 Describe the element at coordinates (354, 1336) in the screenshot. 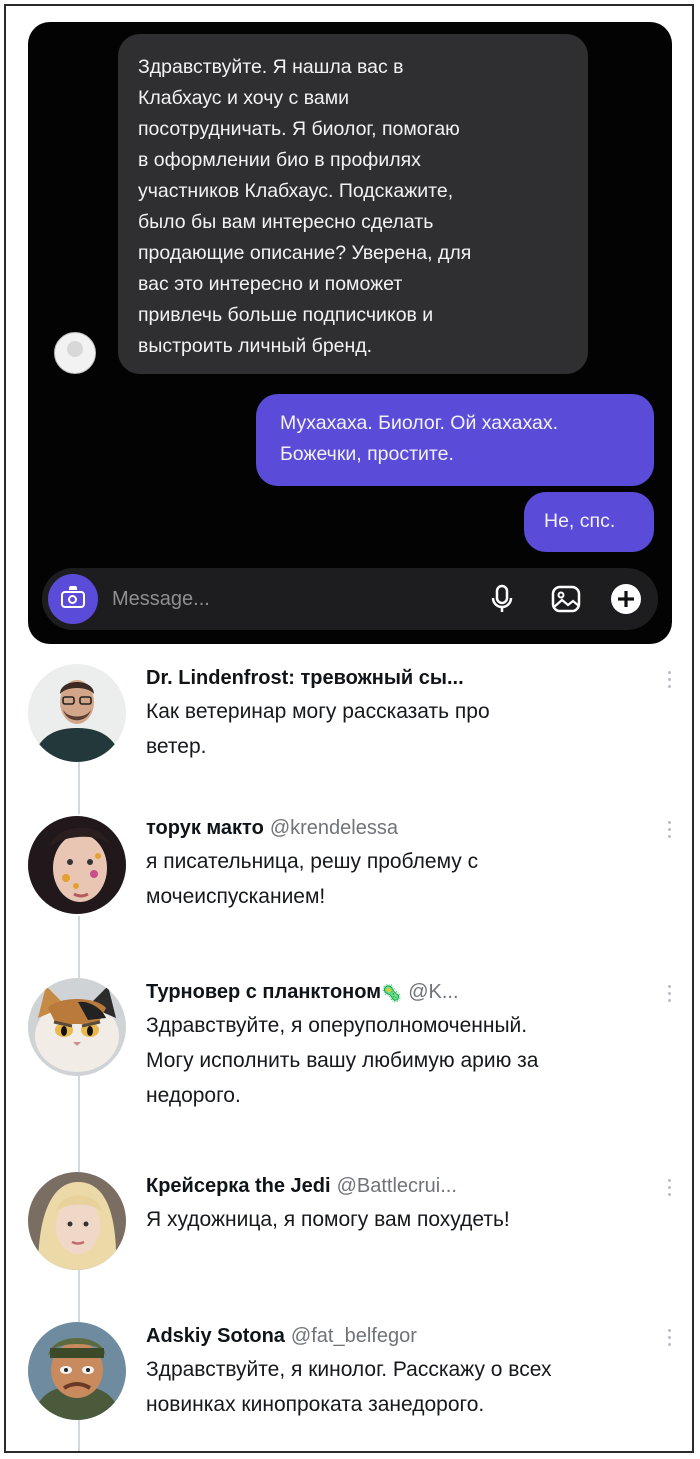

I see `author-handle: @fat_belfegor` at that location.